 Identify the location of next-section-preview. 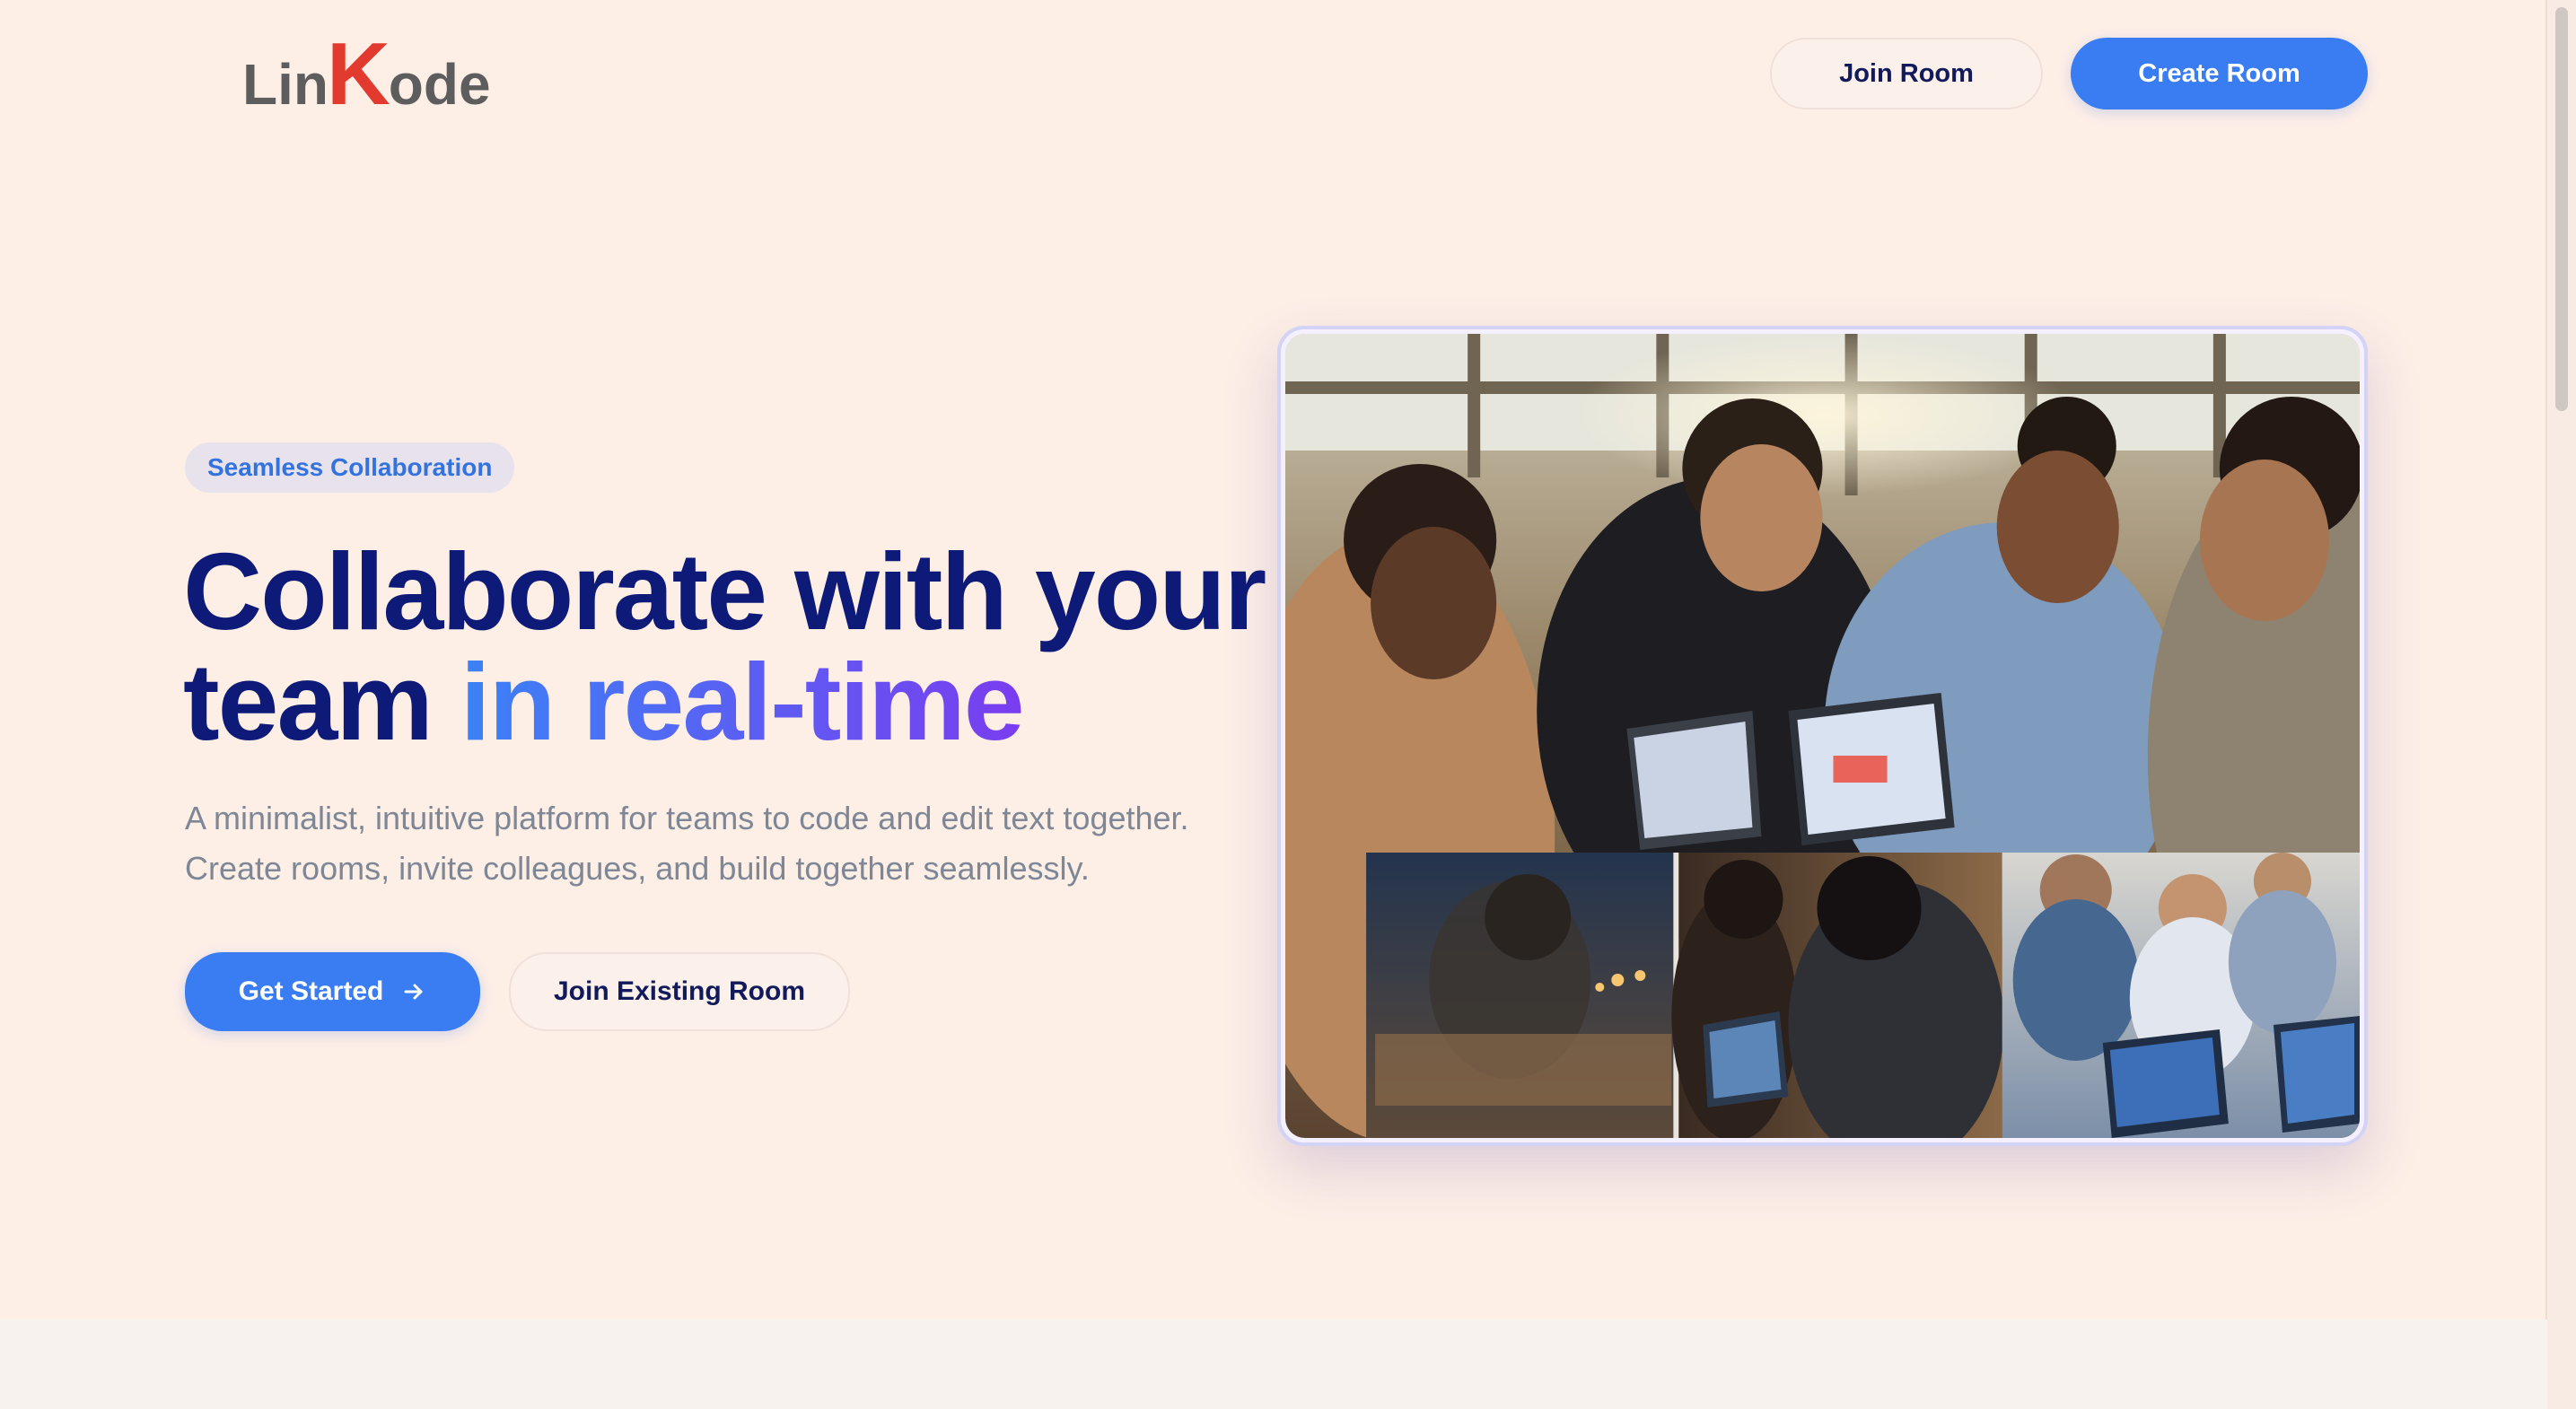
(1273, 1364).